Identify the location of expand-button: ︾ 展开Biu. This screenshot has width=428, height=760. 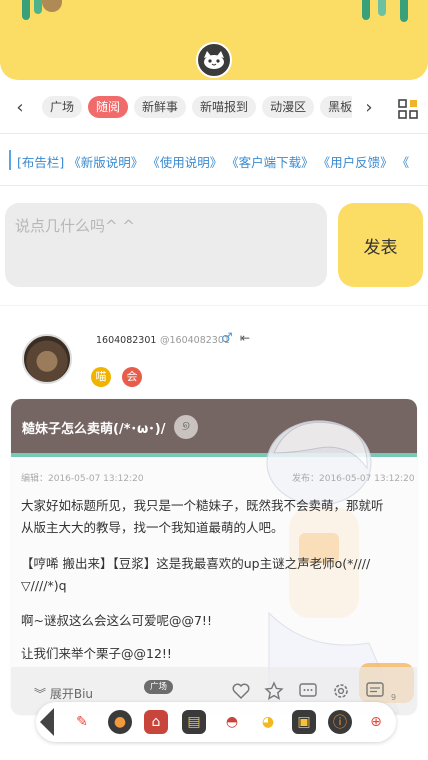
(63, 693).